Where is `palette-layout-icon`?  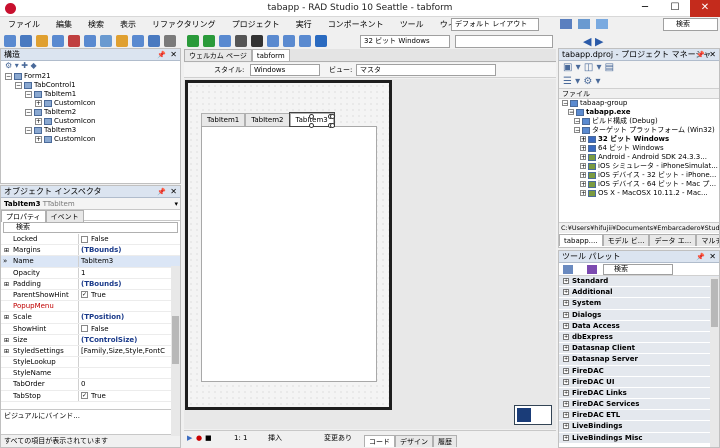 palette-layout-icon is located at coordinates (568, 269).